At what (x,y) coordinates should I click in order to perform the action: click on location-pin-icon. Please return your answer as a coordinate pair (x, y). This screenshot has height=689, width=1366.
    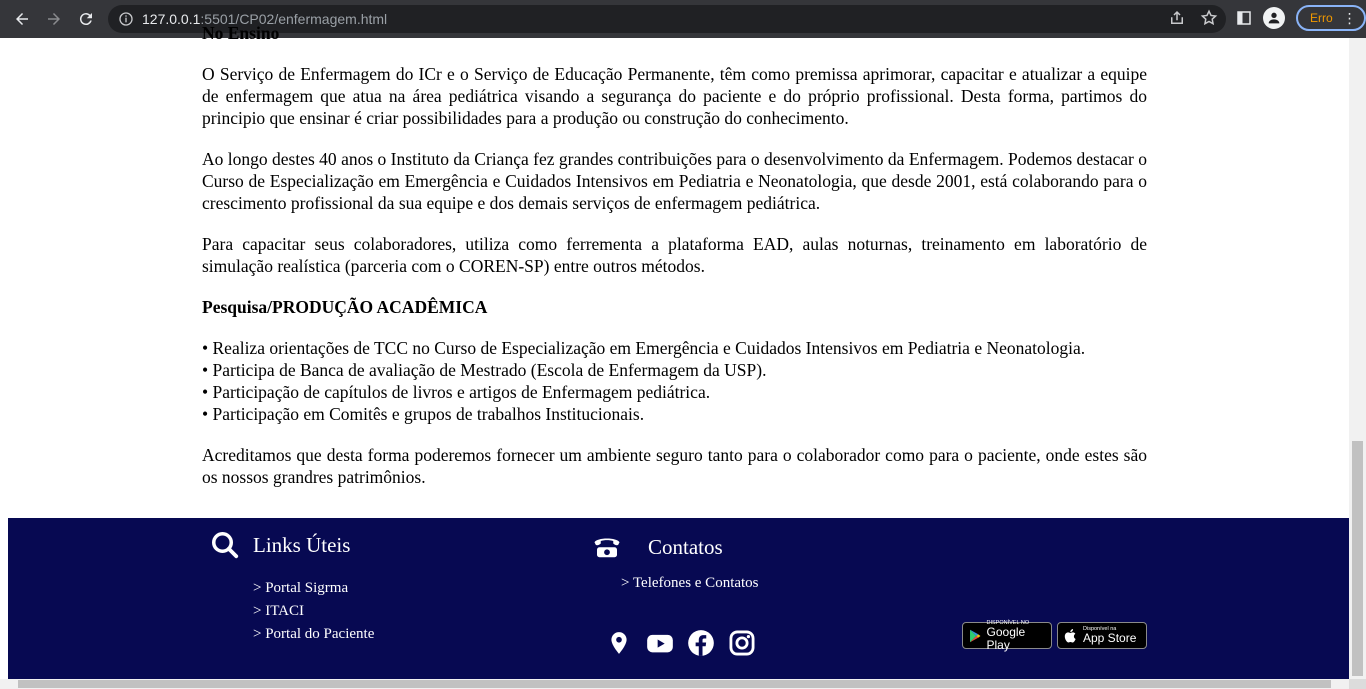
    Looking at the image, I should click on (619, 643).